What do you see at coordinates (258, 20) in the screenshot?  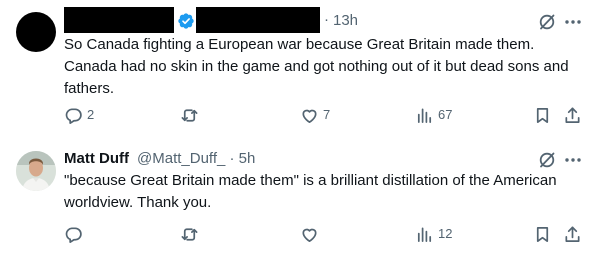 I see `redacted-handle` at bounding box center [258, 20].